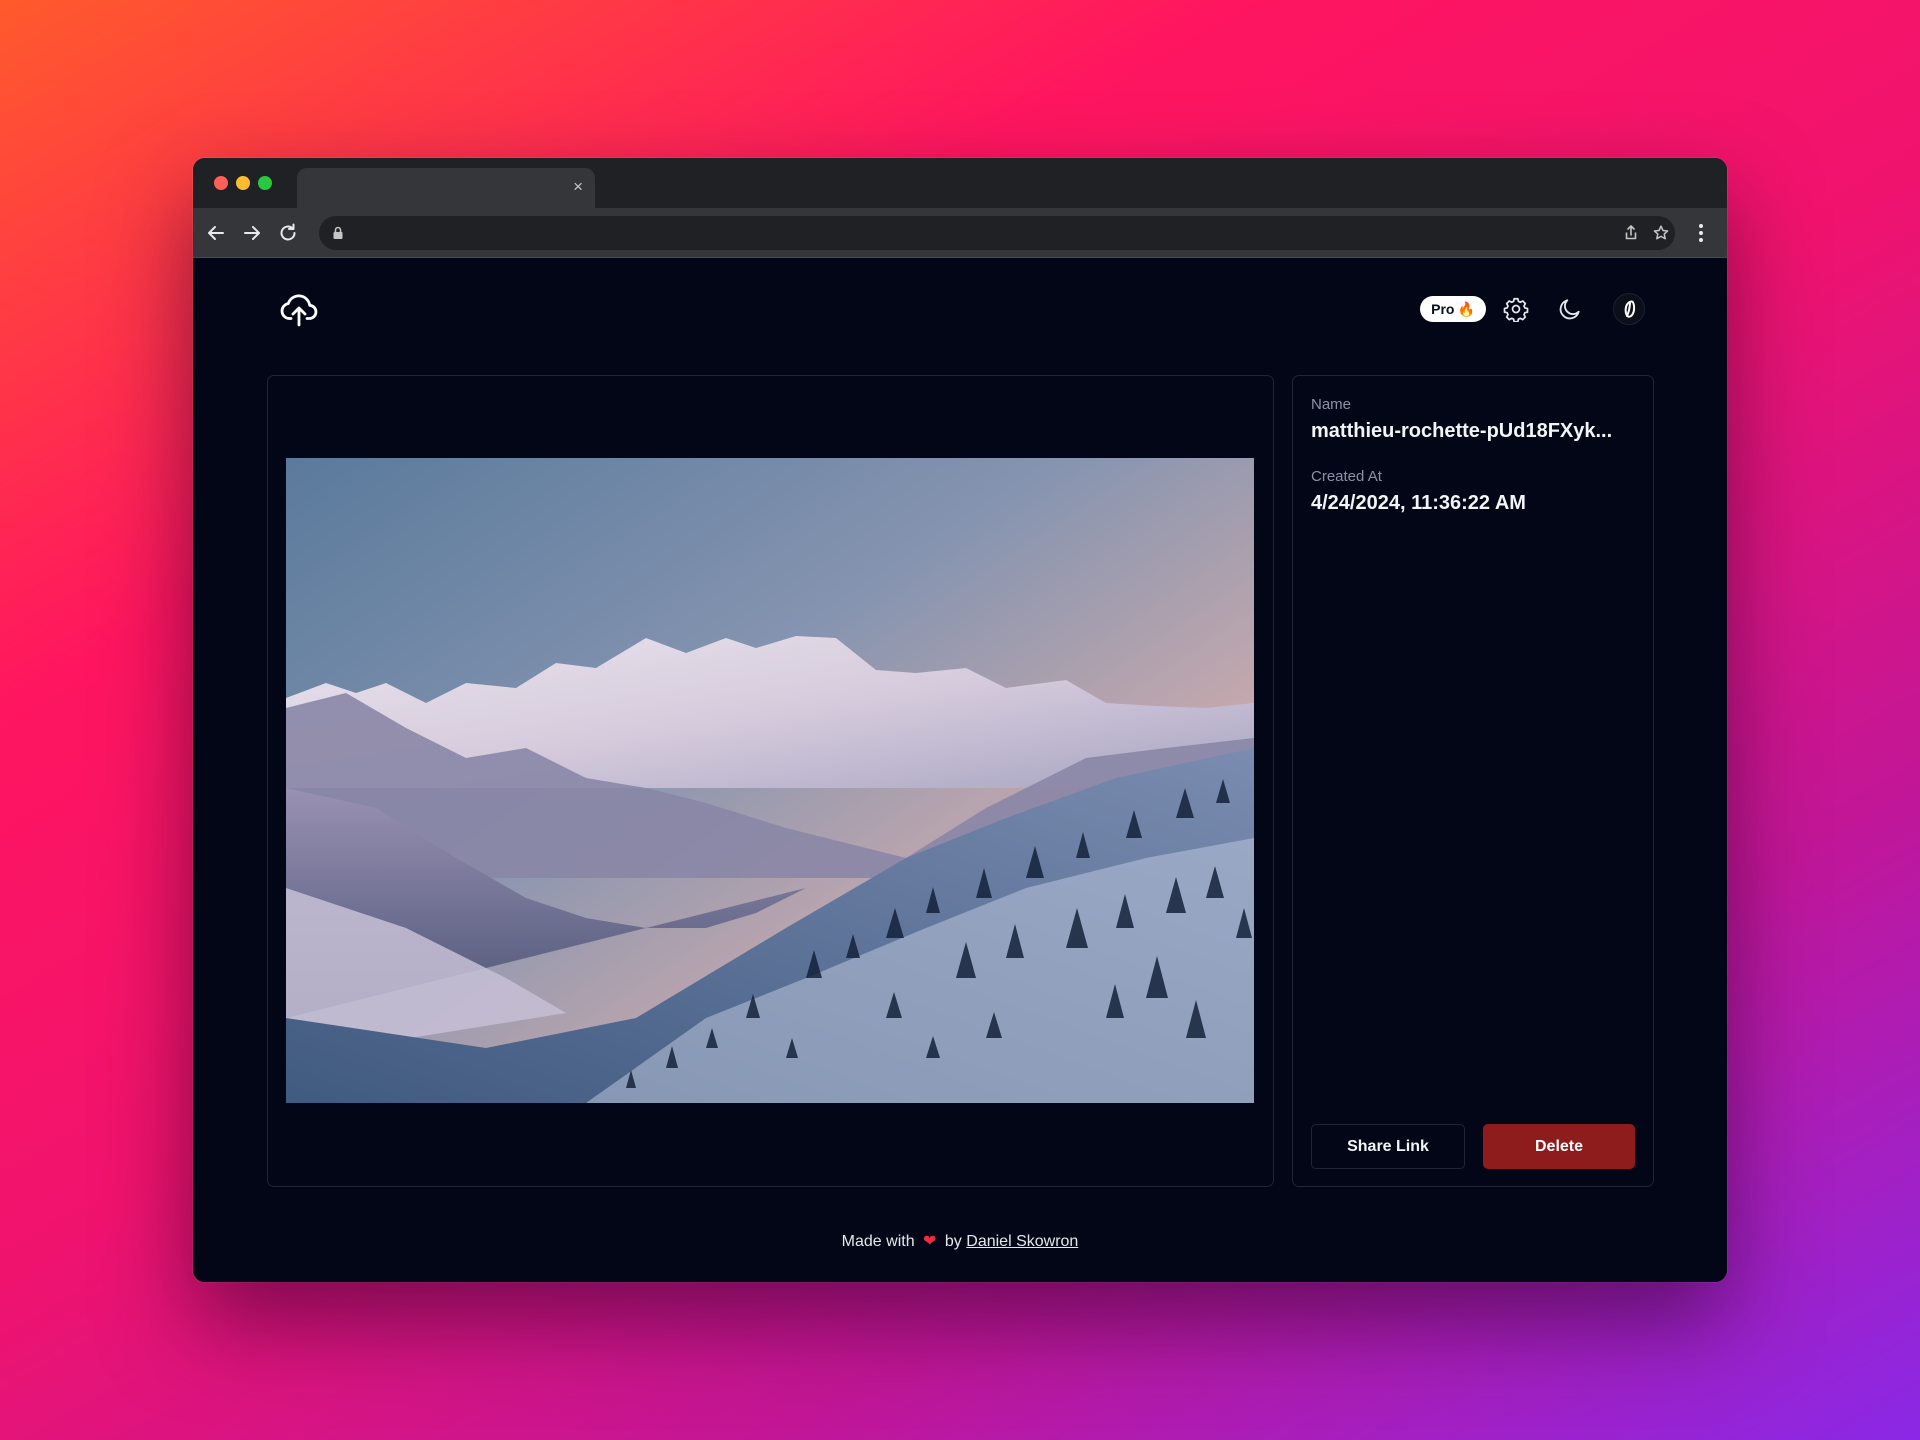 This screenshot has width=1920, height=1440. What do you see at coordinates (243, 183) in the screenshot?
I see `minimize-window-button` at bounding box center [243, 183].